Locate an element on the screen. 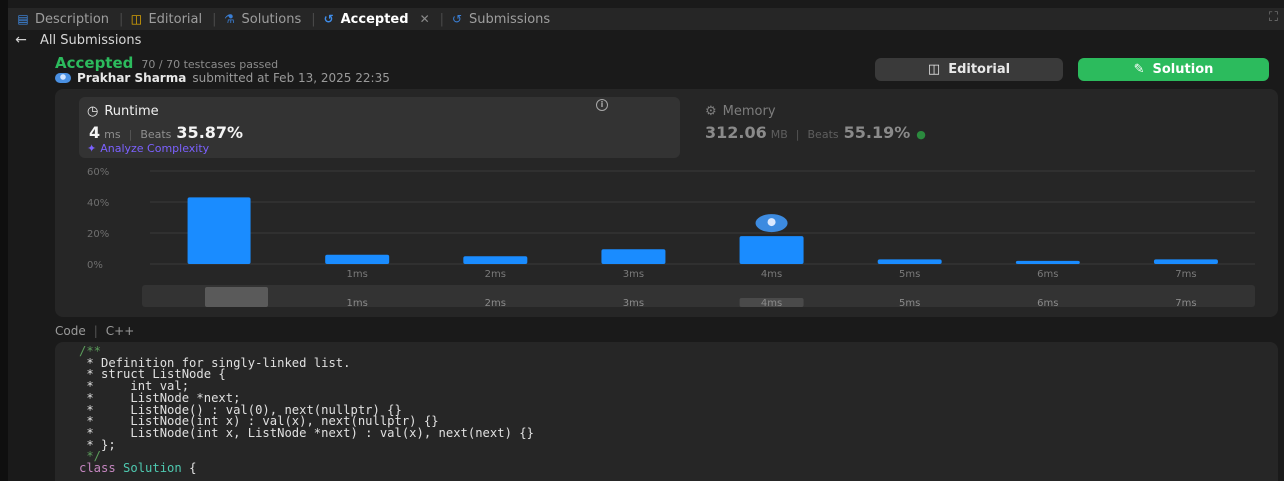 The image size is (1284, 481). avatar is located at coordinates (63, 78).